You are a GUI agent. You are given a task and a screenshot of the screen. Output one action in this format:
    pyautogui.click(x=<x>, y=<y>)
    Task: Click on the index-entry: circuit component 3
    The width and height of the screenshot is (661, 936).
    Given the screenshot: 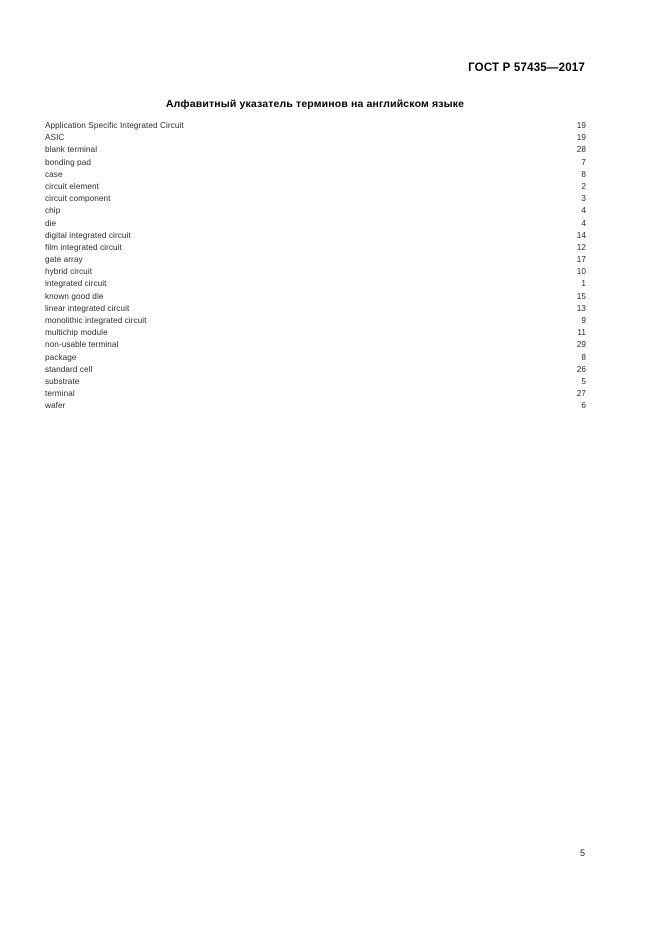 What is the action you would take?
    pyautogui.click(x=315, y=199)
    